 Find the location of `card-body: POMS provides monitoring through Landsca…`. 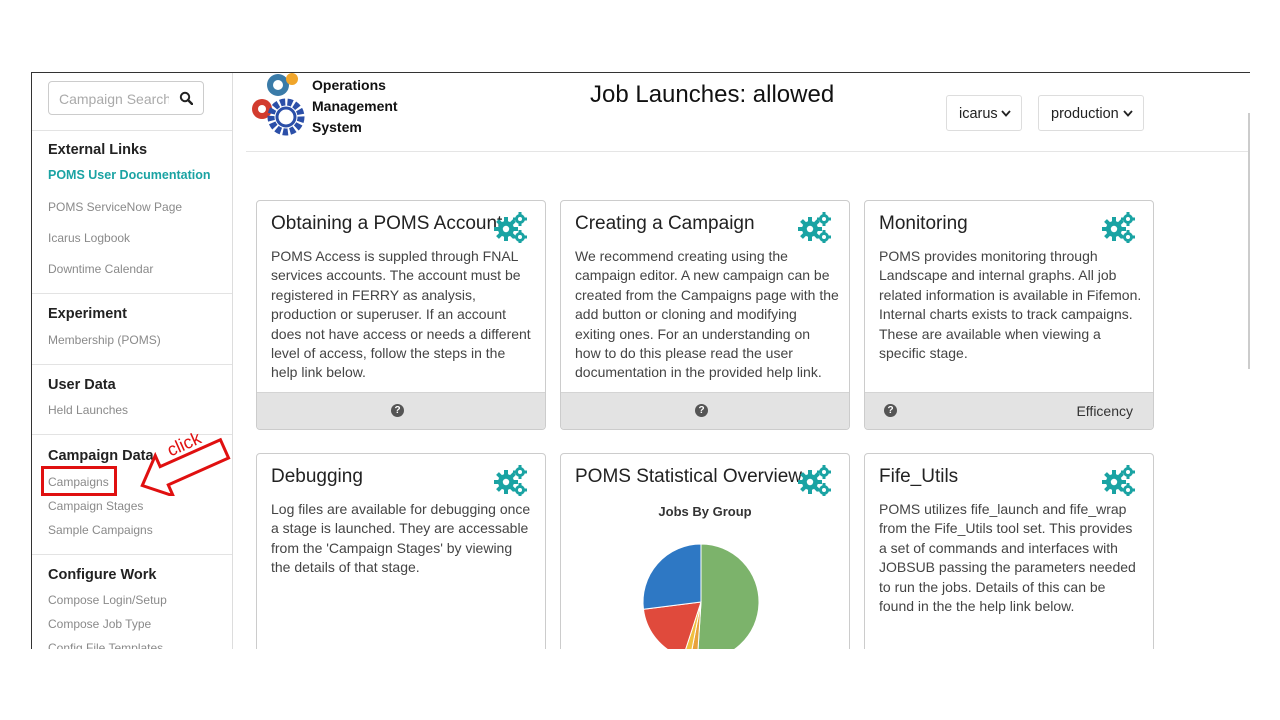

card-body: POMS provides monitoring through Landsca… is located at coordinates (1010, 305).